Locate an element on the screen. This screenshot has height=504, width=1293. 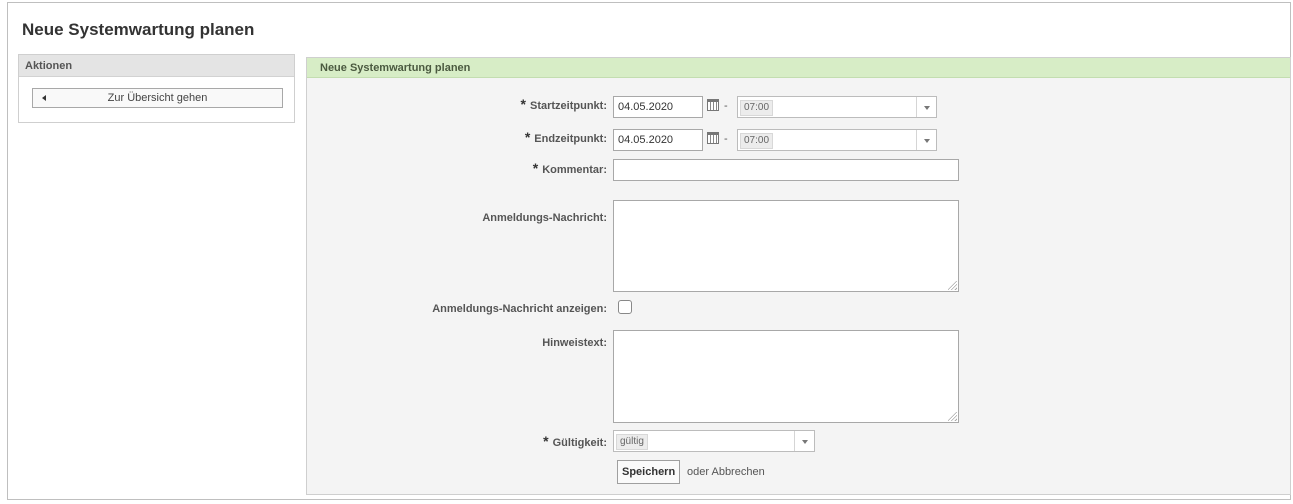
comment-label-box: * Kommentar: is located at coordinates (457, 170).